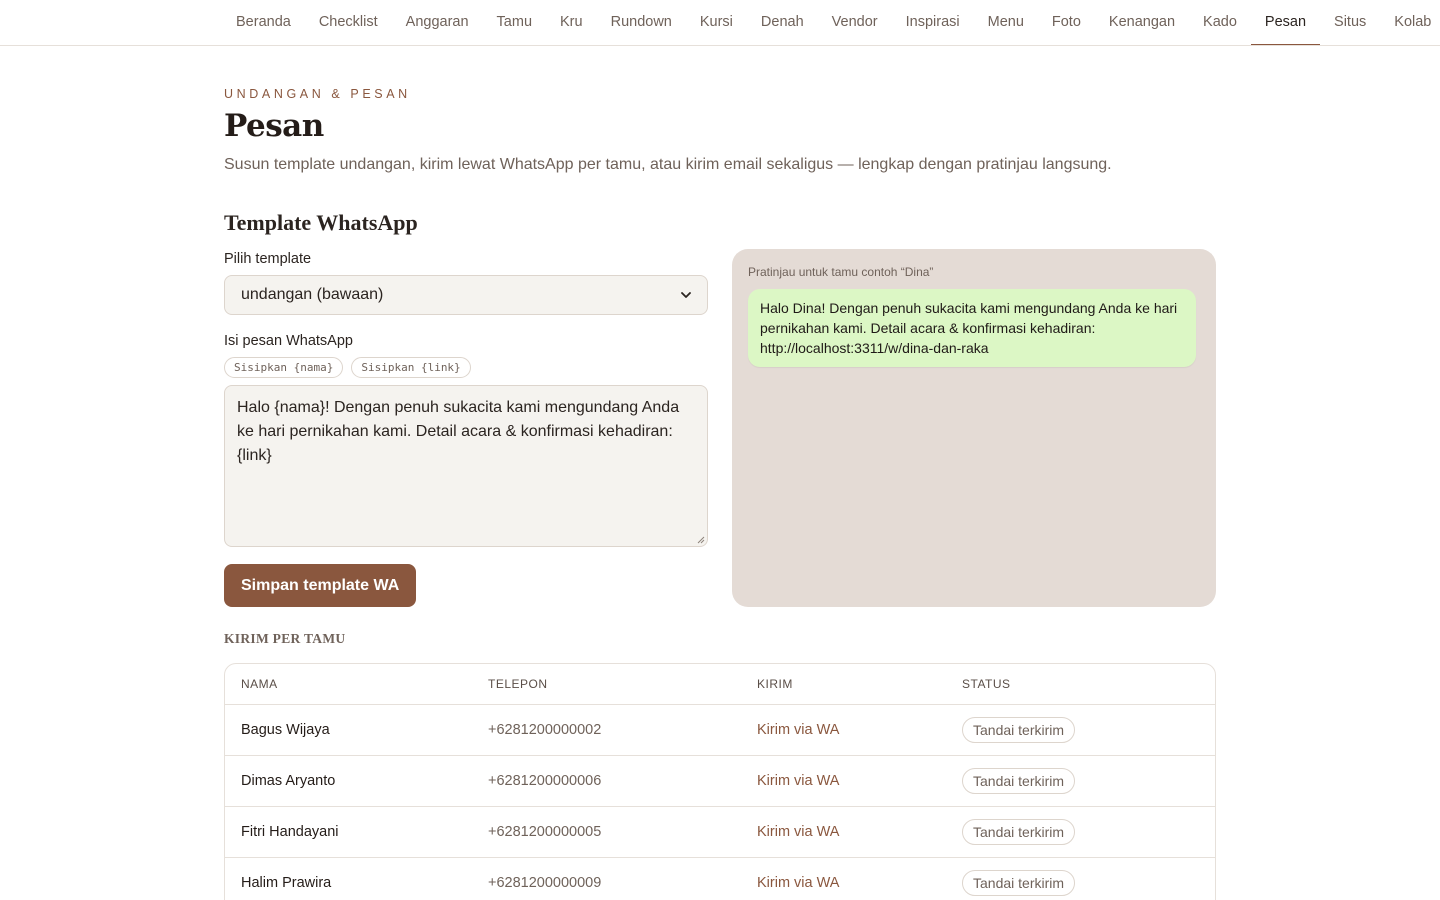  Describe the element at coordinates (855, 22) in the screenshot. I see `tab-vendor: Vendor` at that location.